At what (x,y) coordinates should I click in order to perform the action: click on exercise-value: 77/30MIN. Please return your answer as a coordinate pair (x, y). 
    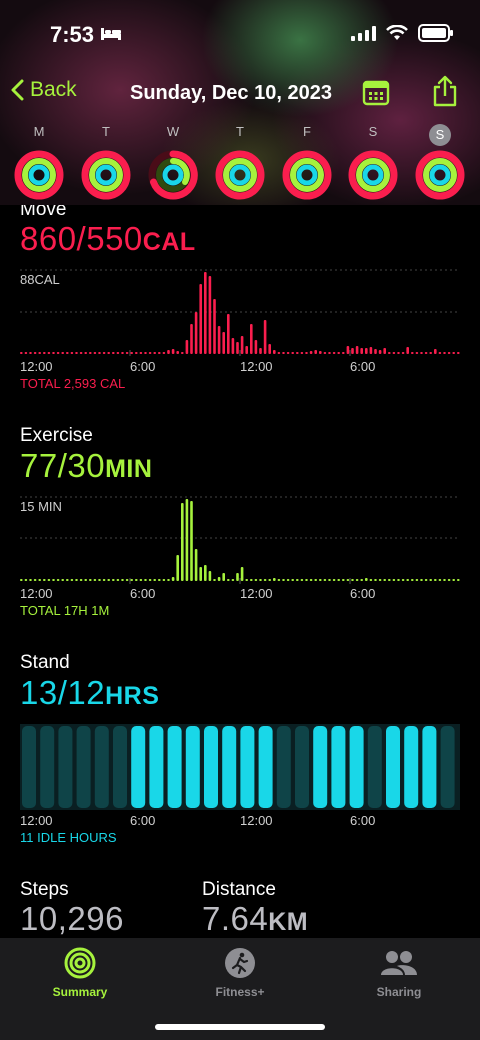
    Looking at the image, I should click on (86, 465).